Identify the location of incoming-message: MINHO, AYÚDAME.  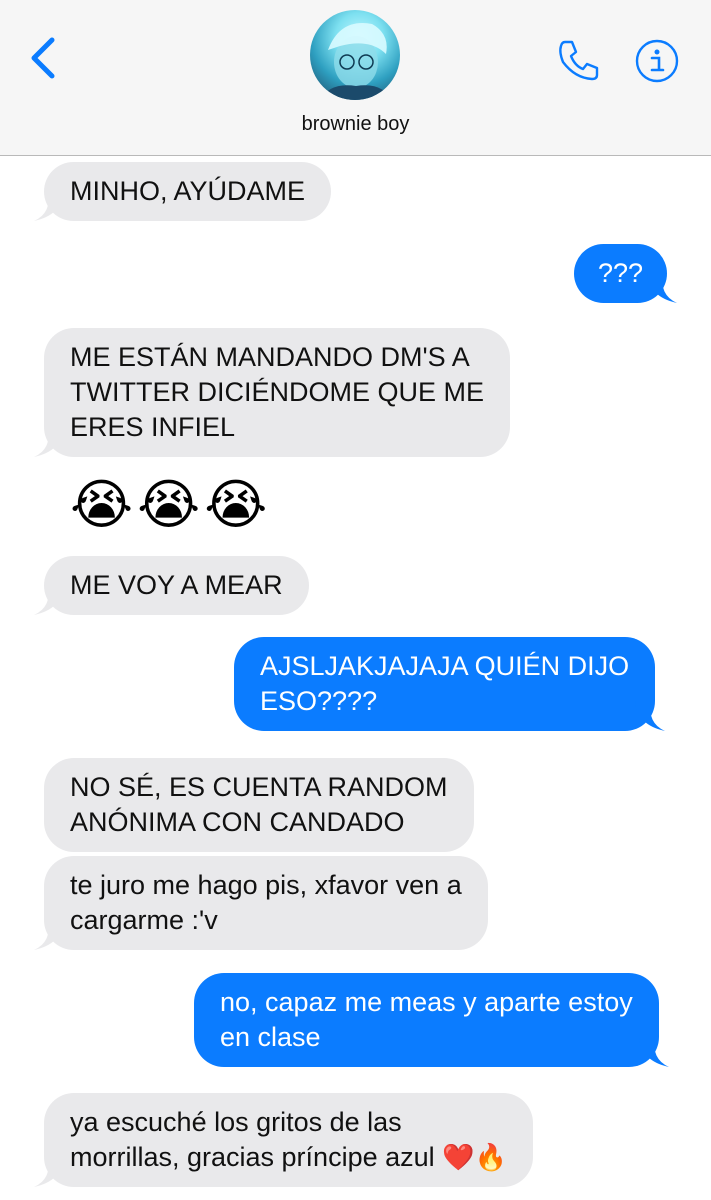
(183, 191).